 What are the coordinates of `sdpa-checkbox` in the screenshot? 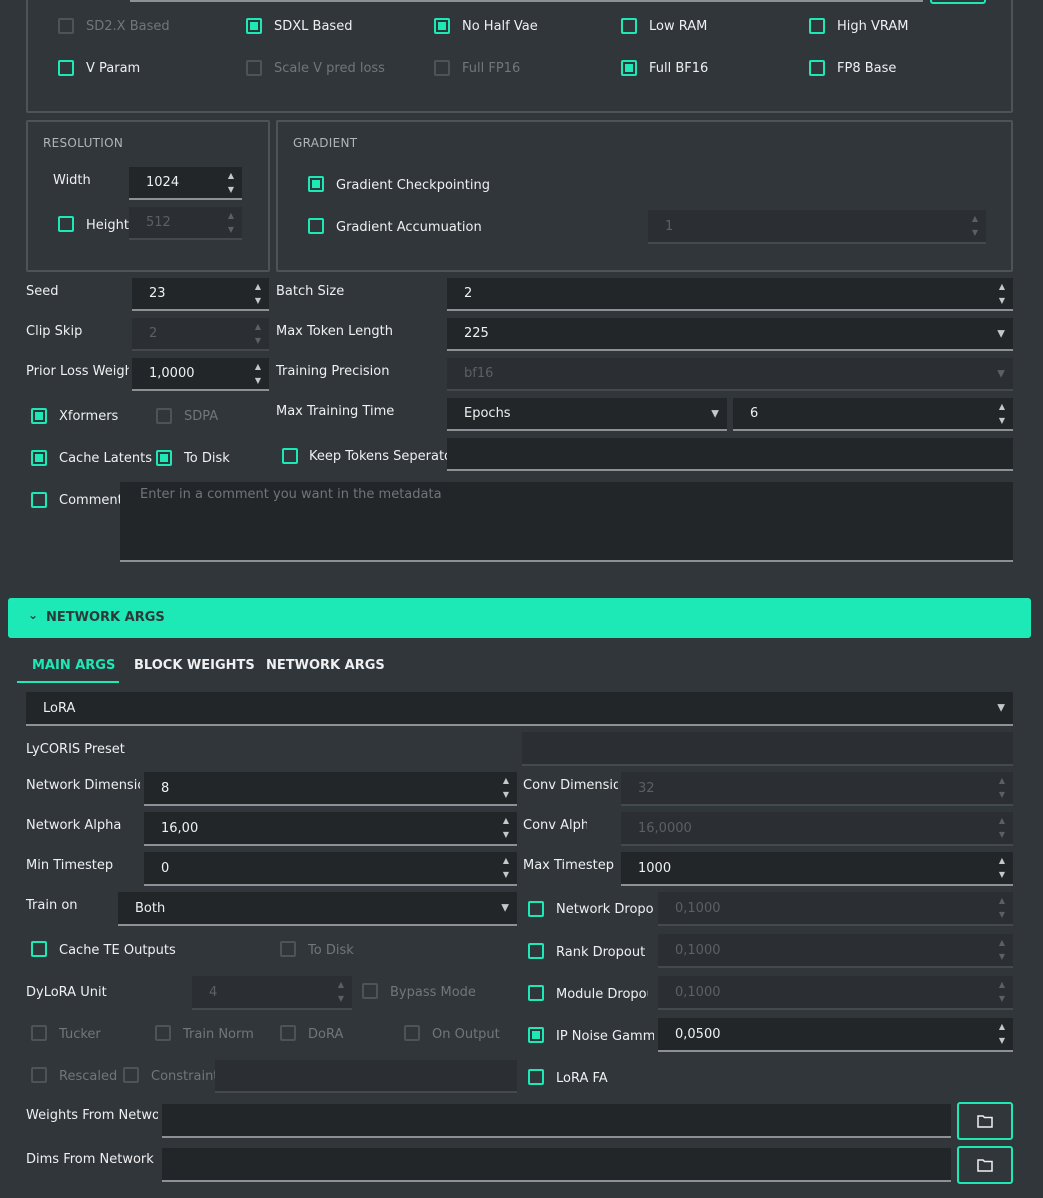 It's located at (164, 416).